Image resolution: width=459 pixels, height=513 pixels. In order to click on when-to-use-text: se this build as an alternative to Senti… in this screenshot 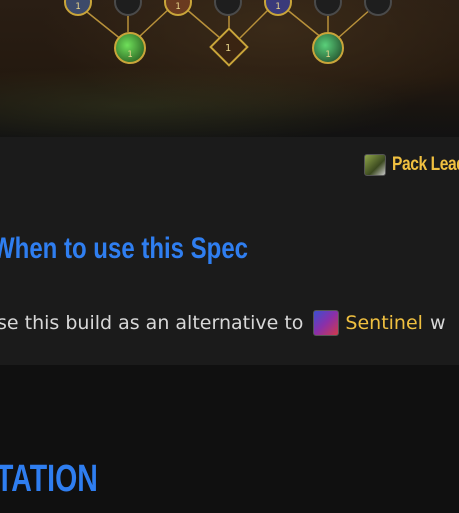, I will do `click(222, 323)`.